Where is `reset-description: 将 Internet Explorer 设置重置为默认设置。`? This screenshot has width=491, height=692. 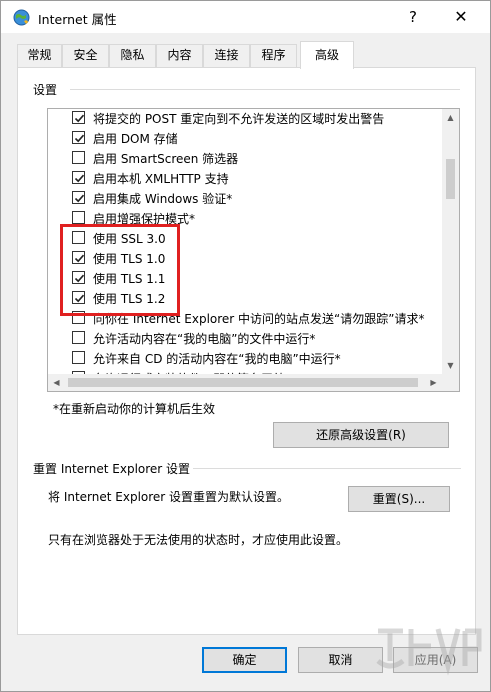
reset-description: 将 Internet Explorer 设置重置为默认设置。 is located at coordinates (169, 497).